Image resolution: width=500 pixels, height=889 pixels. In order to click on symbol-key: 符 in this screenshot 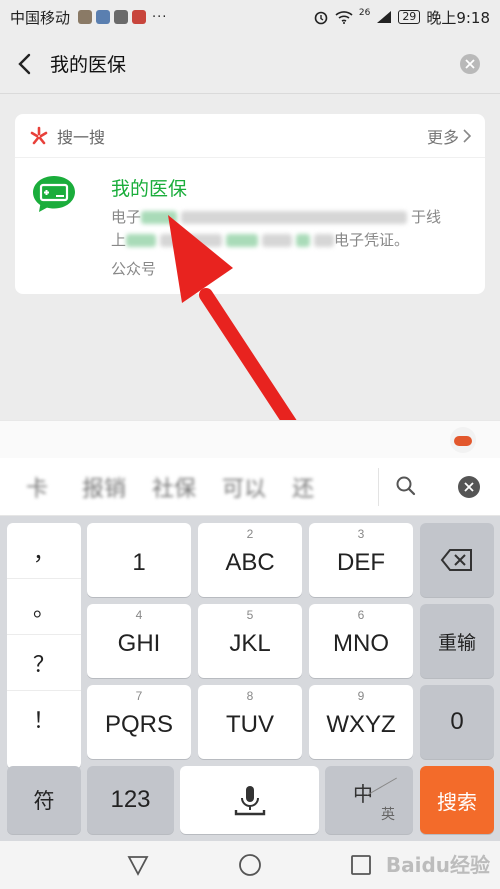, I will do `click(44, 800)`.